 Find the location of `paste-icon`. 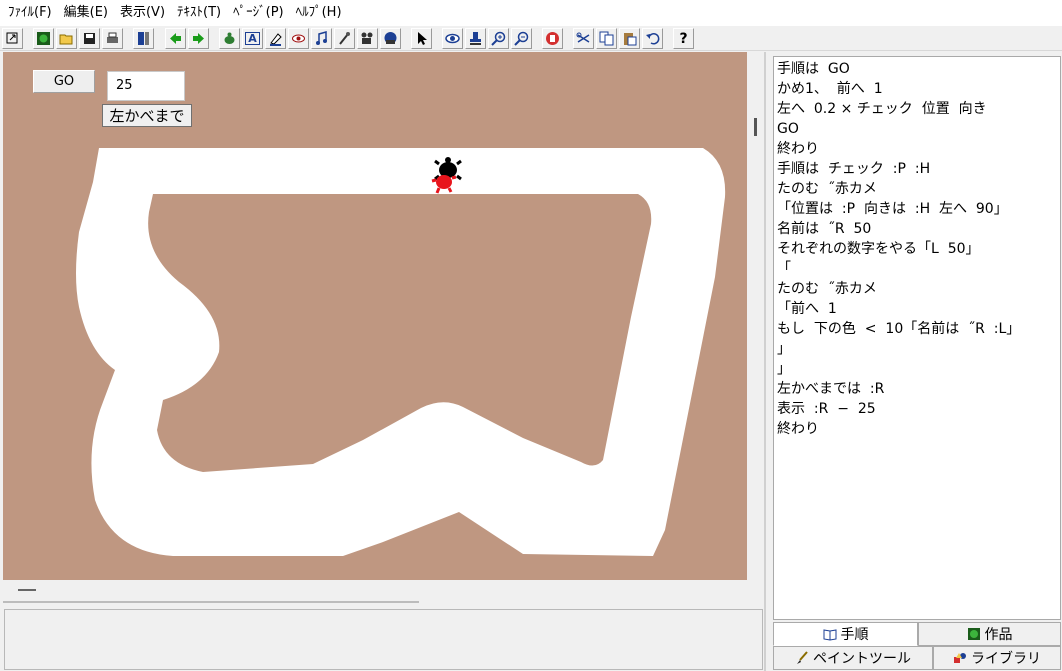

paste-icon is located at coordinates (629, 38).